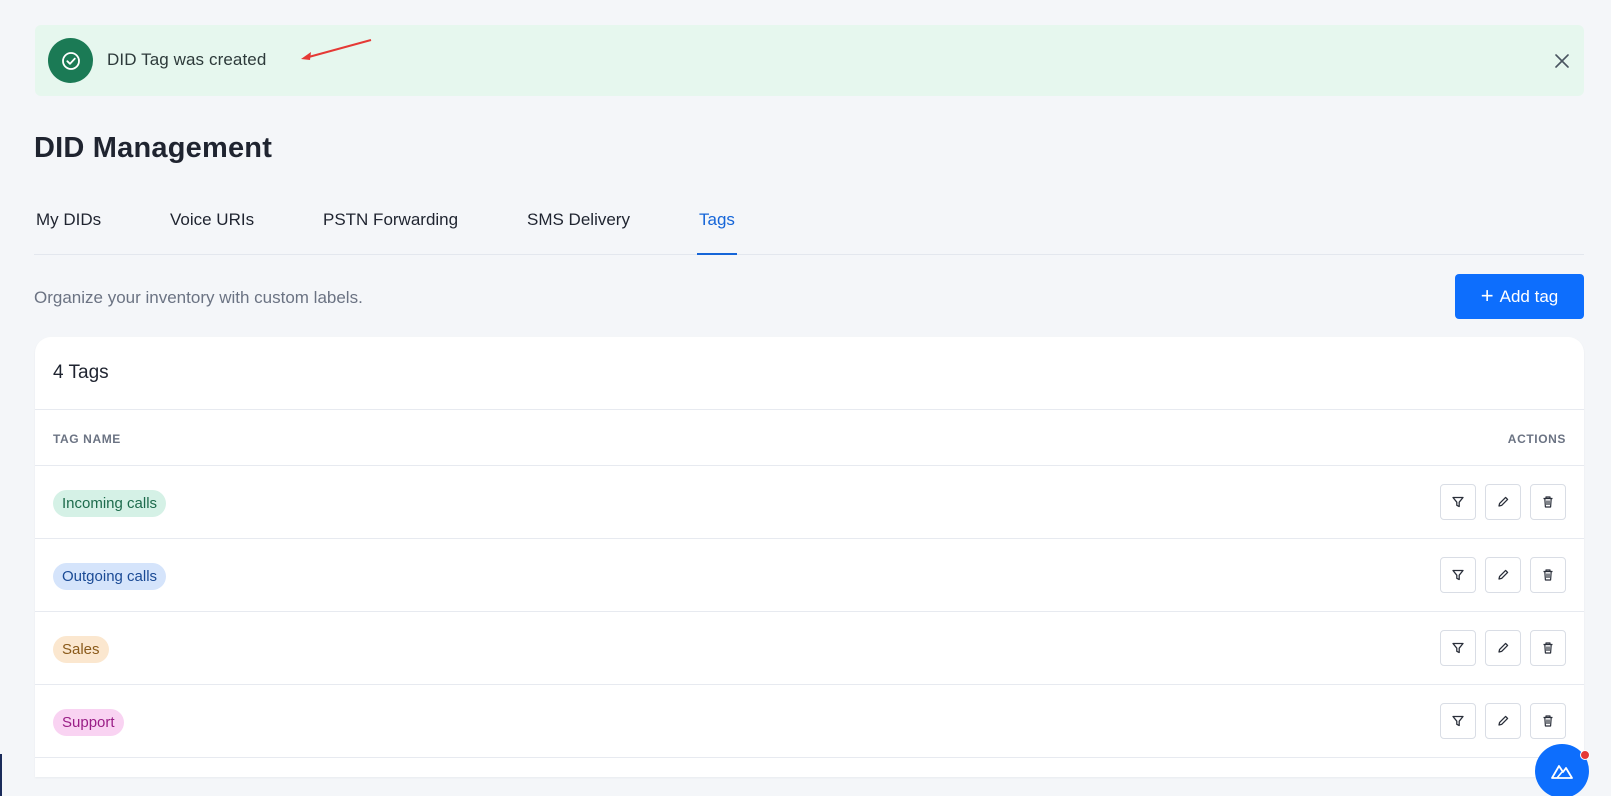  I want to click on close-icon, so click(1562, 61).